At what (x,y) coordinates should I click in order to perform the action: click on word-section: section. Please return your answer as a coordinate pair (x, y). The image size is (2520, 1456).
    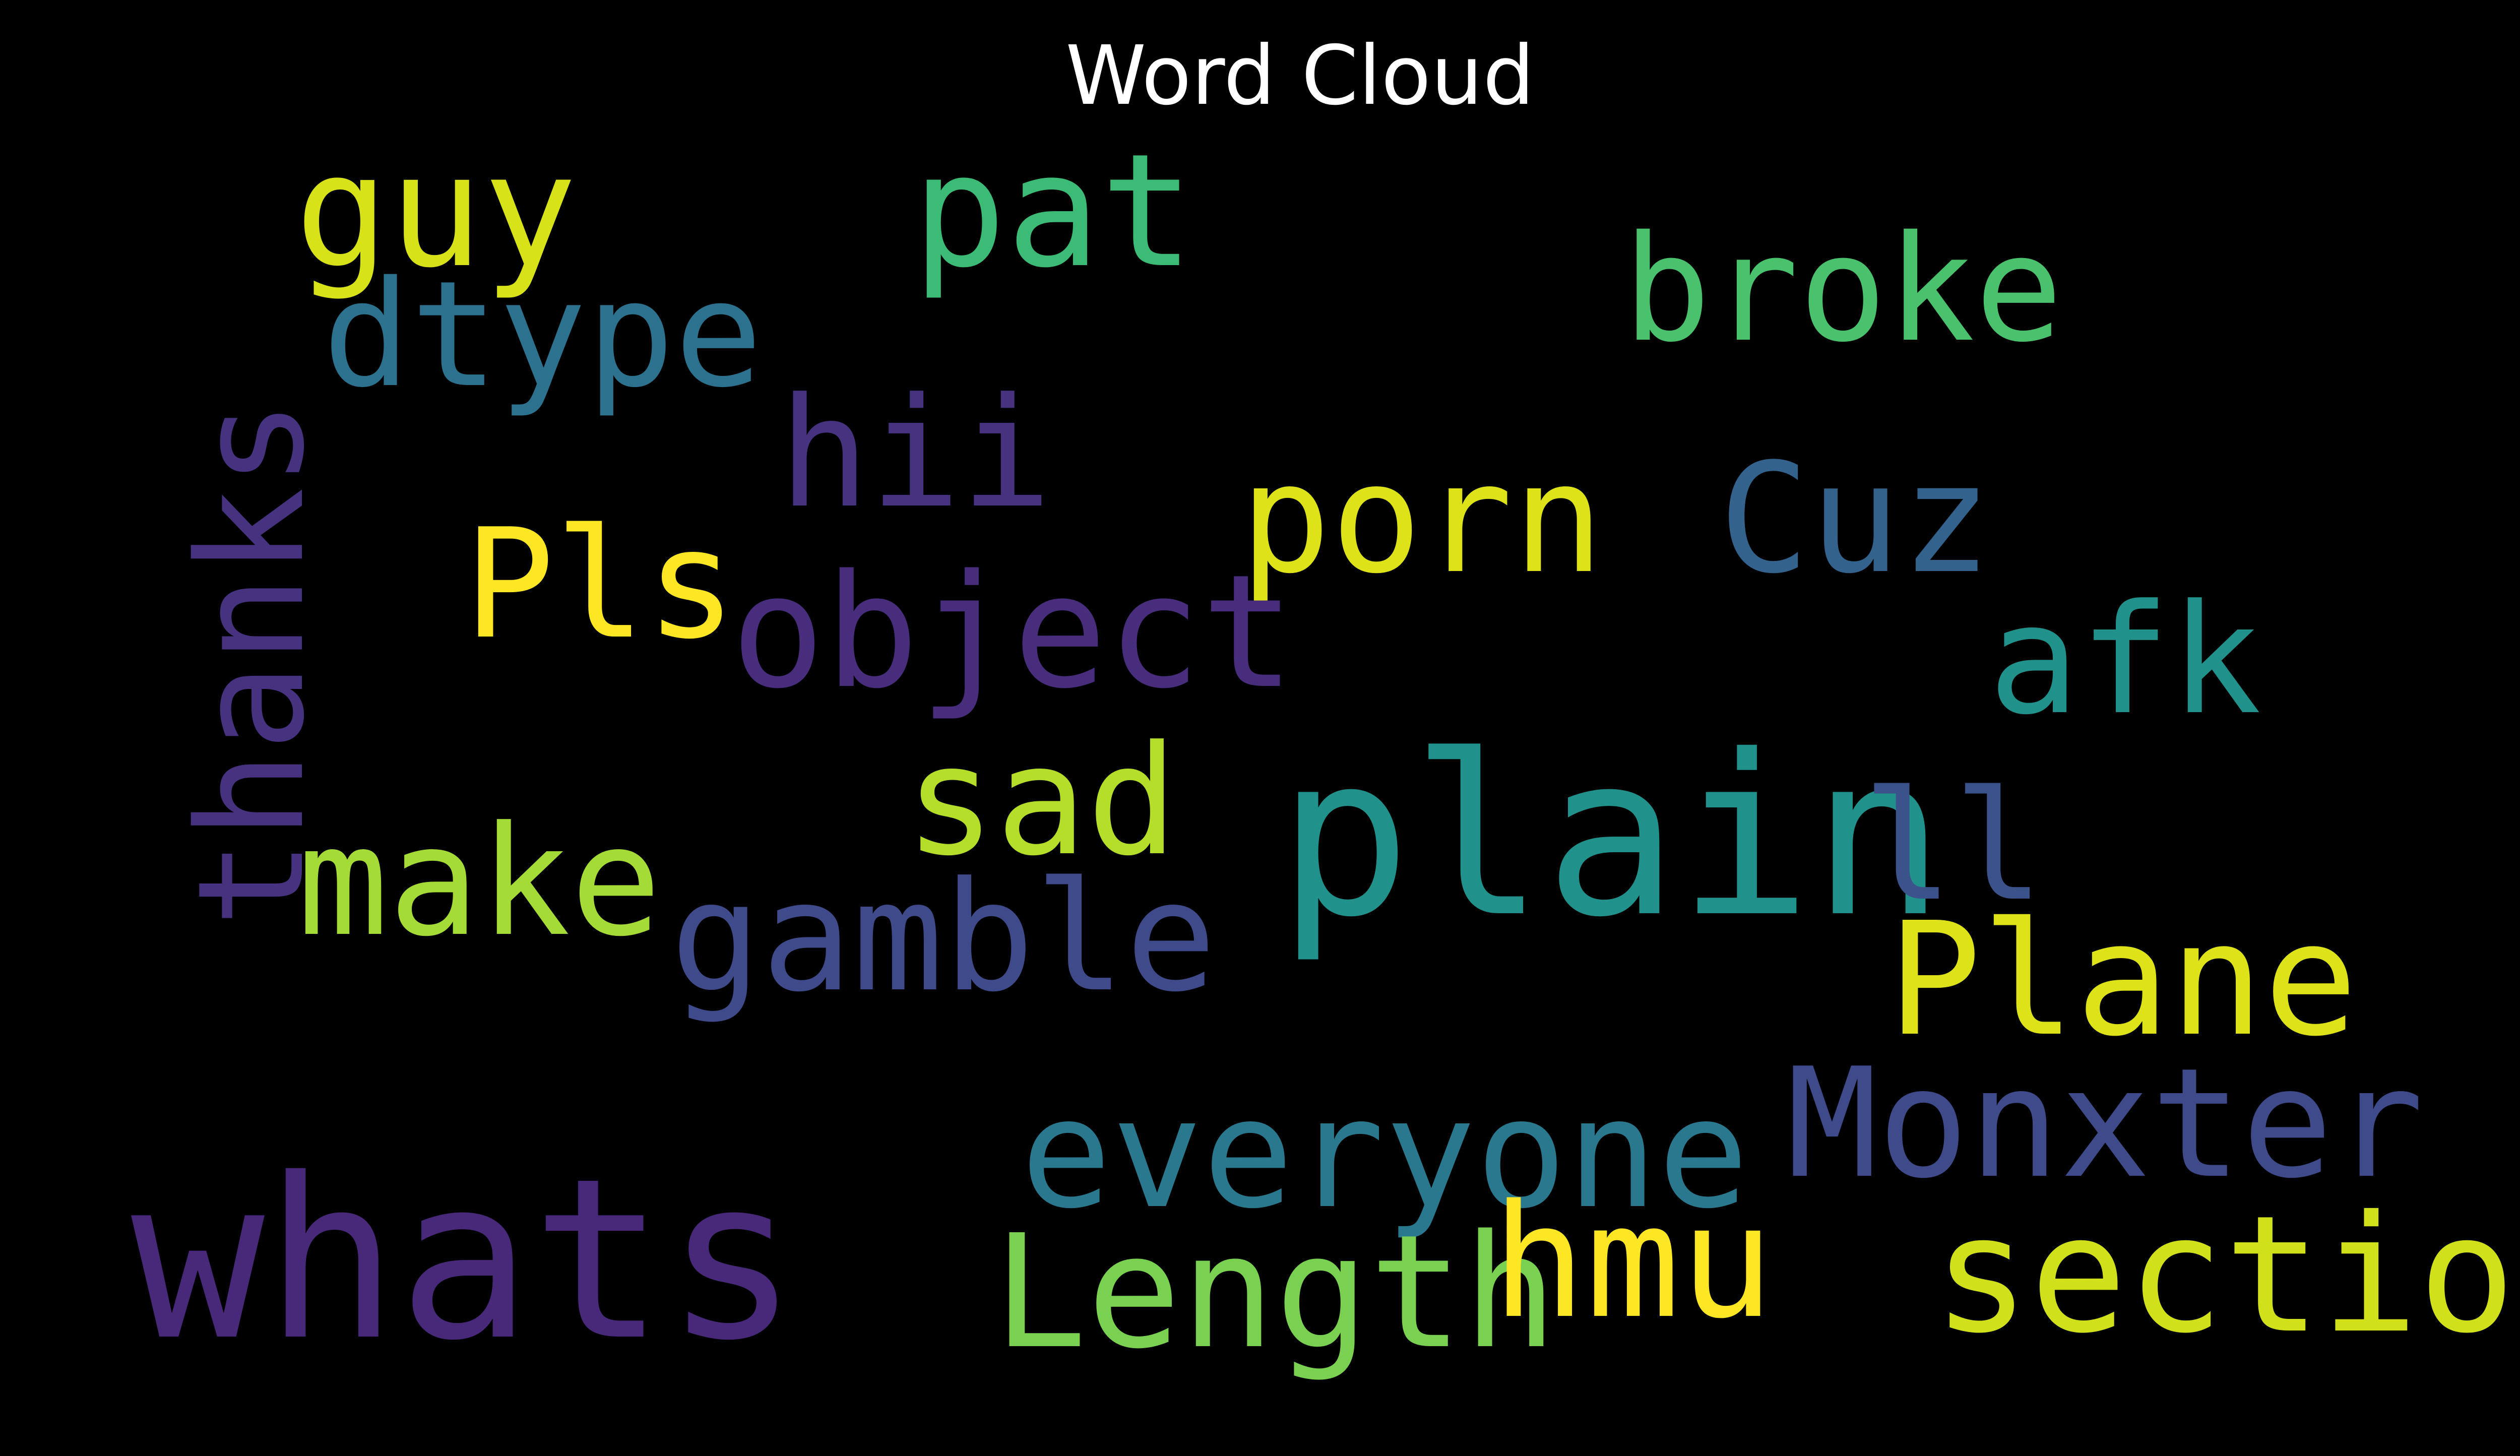
    Looking at the image, I should click on (2226, 1275).